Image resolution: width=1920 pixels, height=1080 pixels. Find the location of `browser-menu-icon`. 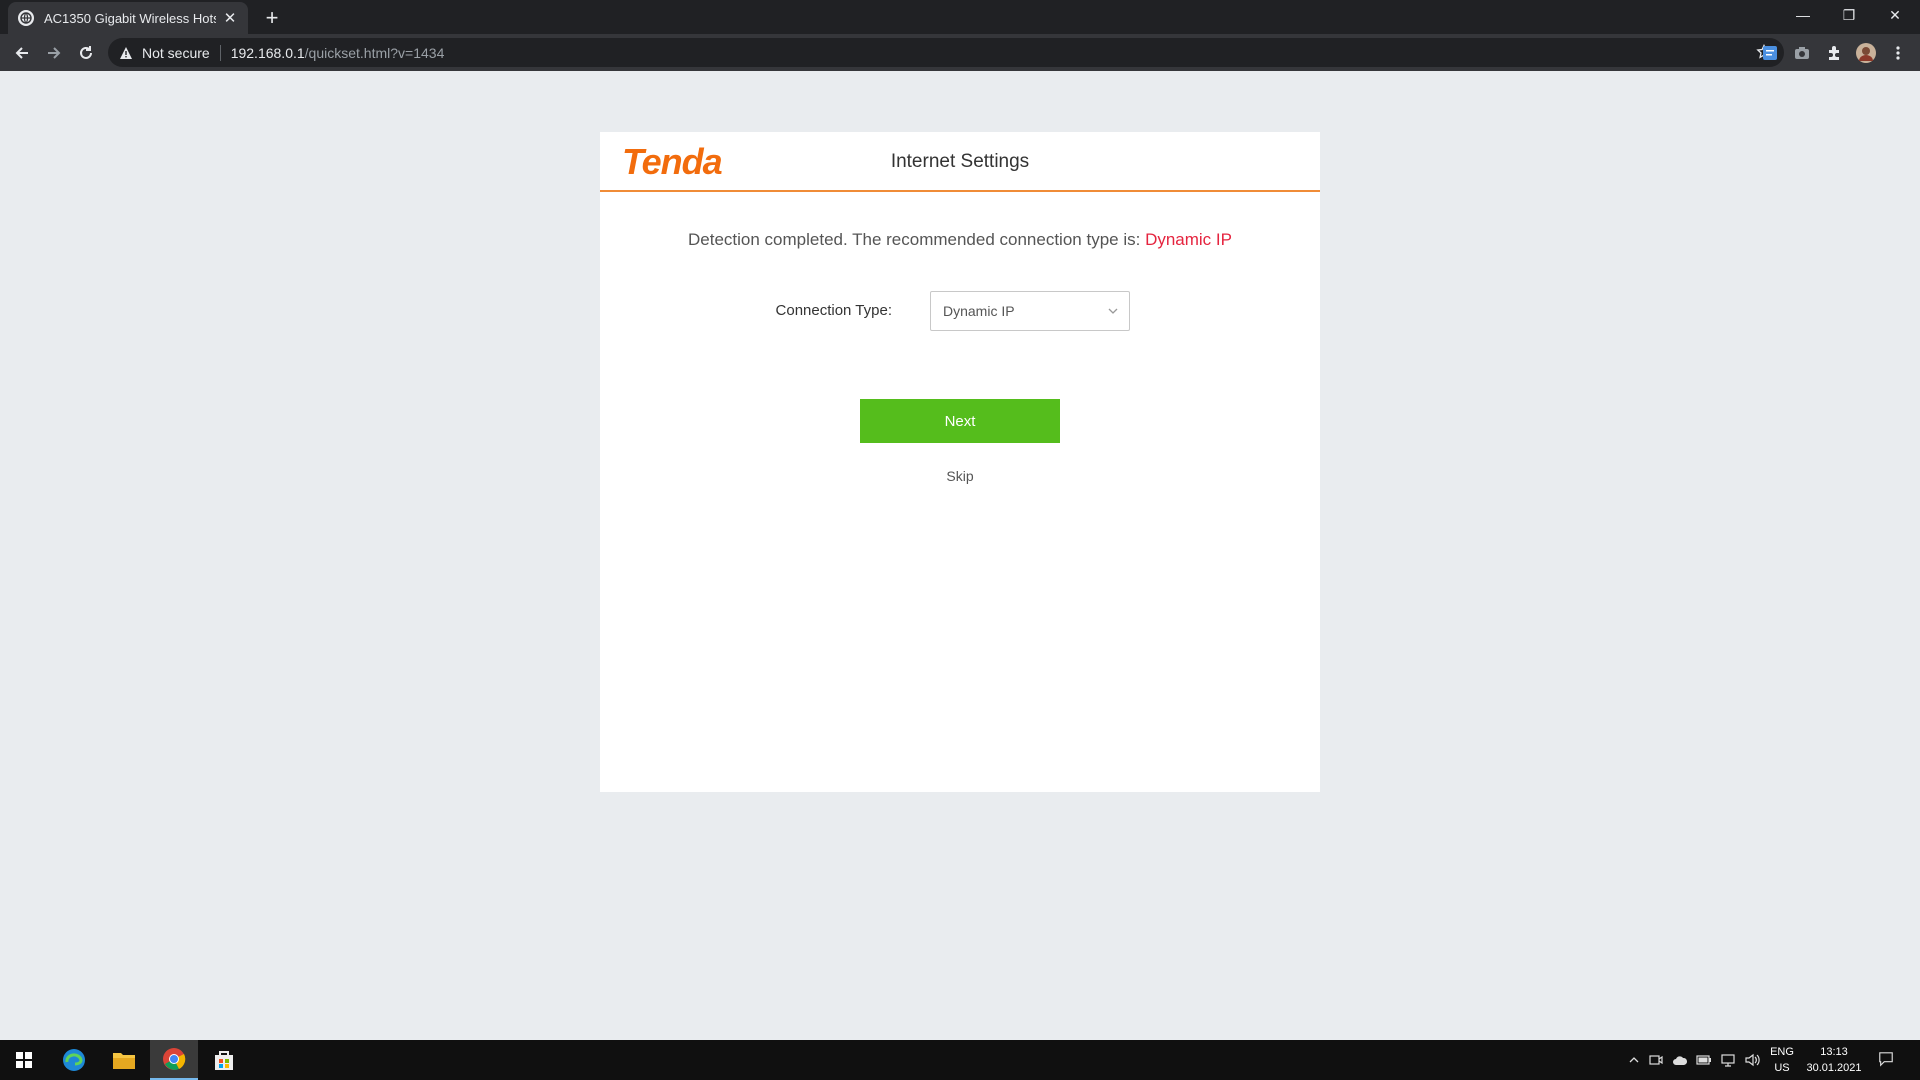

browser-menu-icon is located at coordinates (1898, 53).